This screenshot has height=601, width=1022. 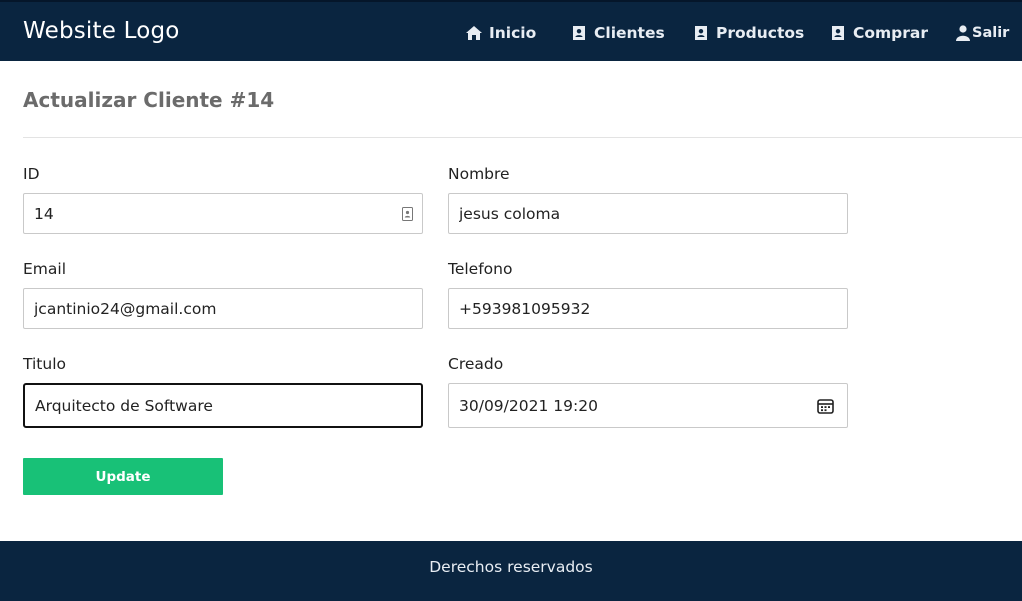 I want to click on nav-item-inicio: Inicio, so click(x=500, y=33).